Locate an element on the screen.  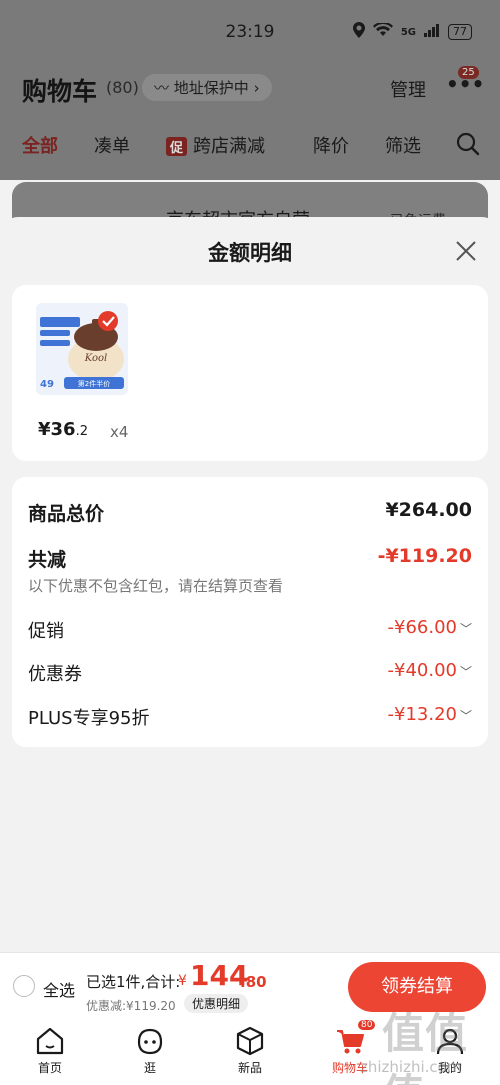
shield-icon: 〰 is located at coordinates (164, 88).